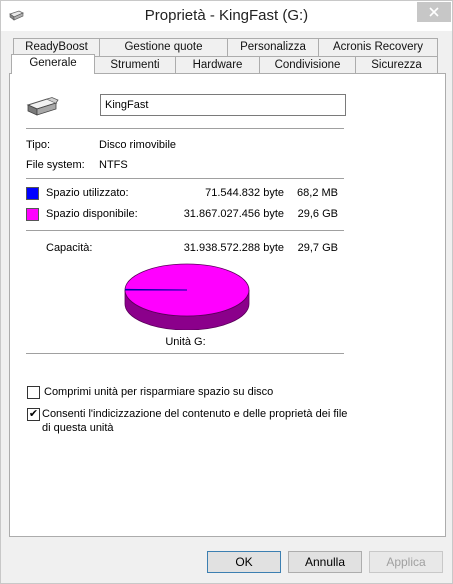 Image resolution: width=453 pixels, height=584 pixels. What do you see at coordinates (33, 414) in the screenshot?
I see `index-checkbox: ✔` at bounding box center [33, 414].